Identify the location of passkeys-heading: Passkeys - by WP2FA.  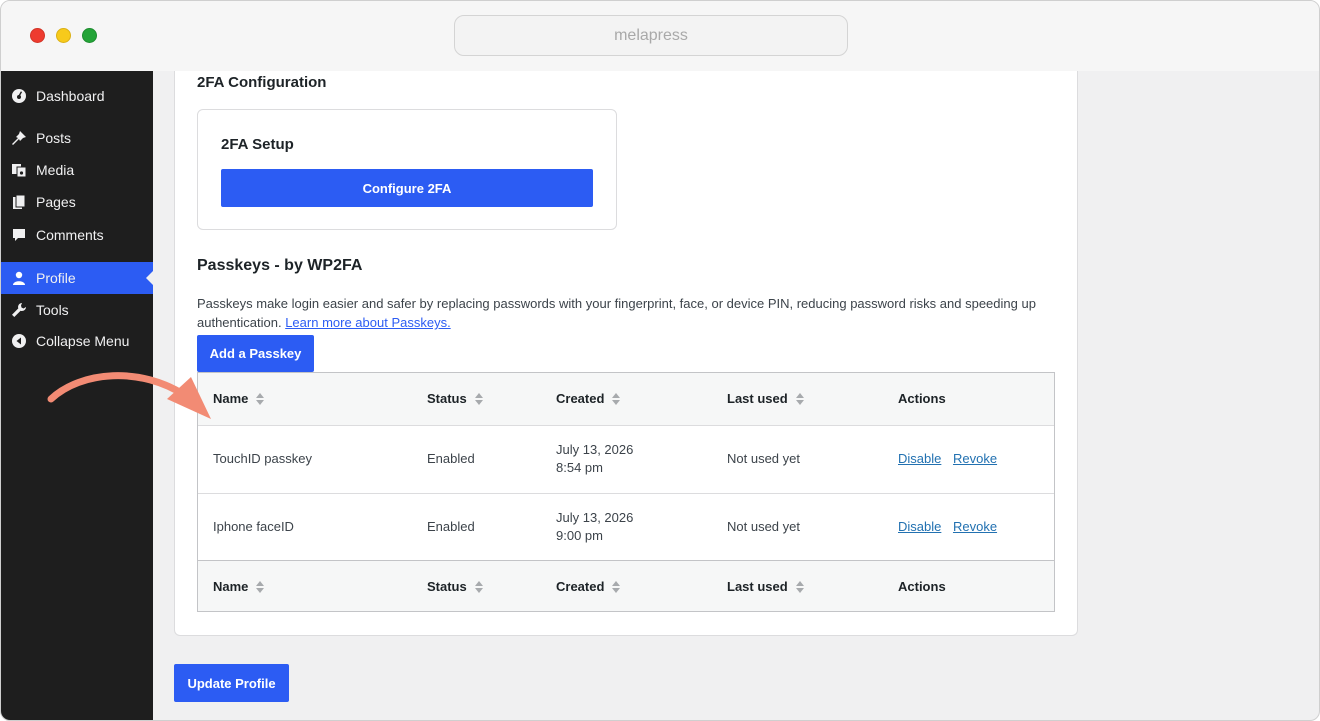
(280, 265).